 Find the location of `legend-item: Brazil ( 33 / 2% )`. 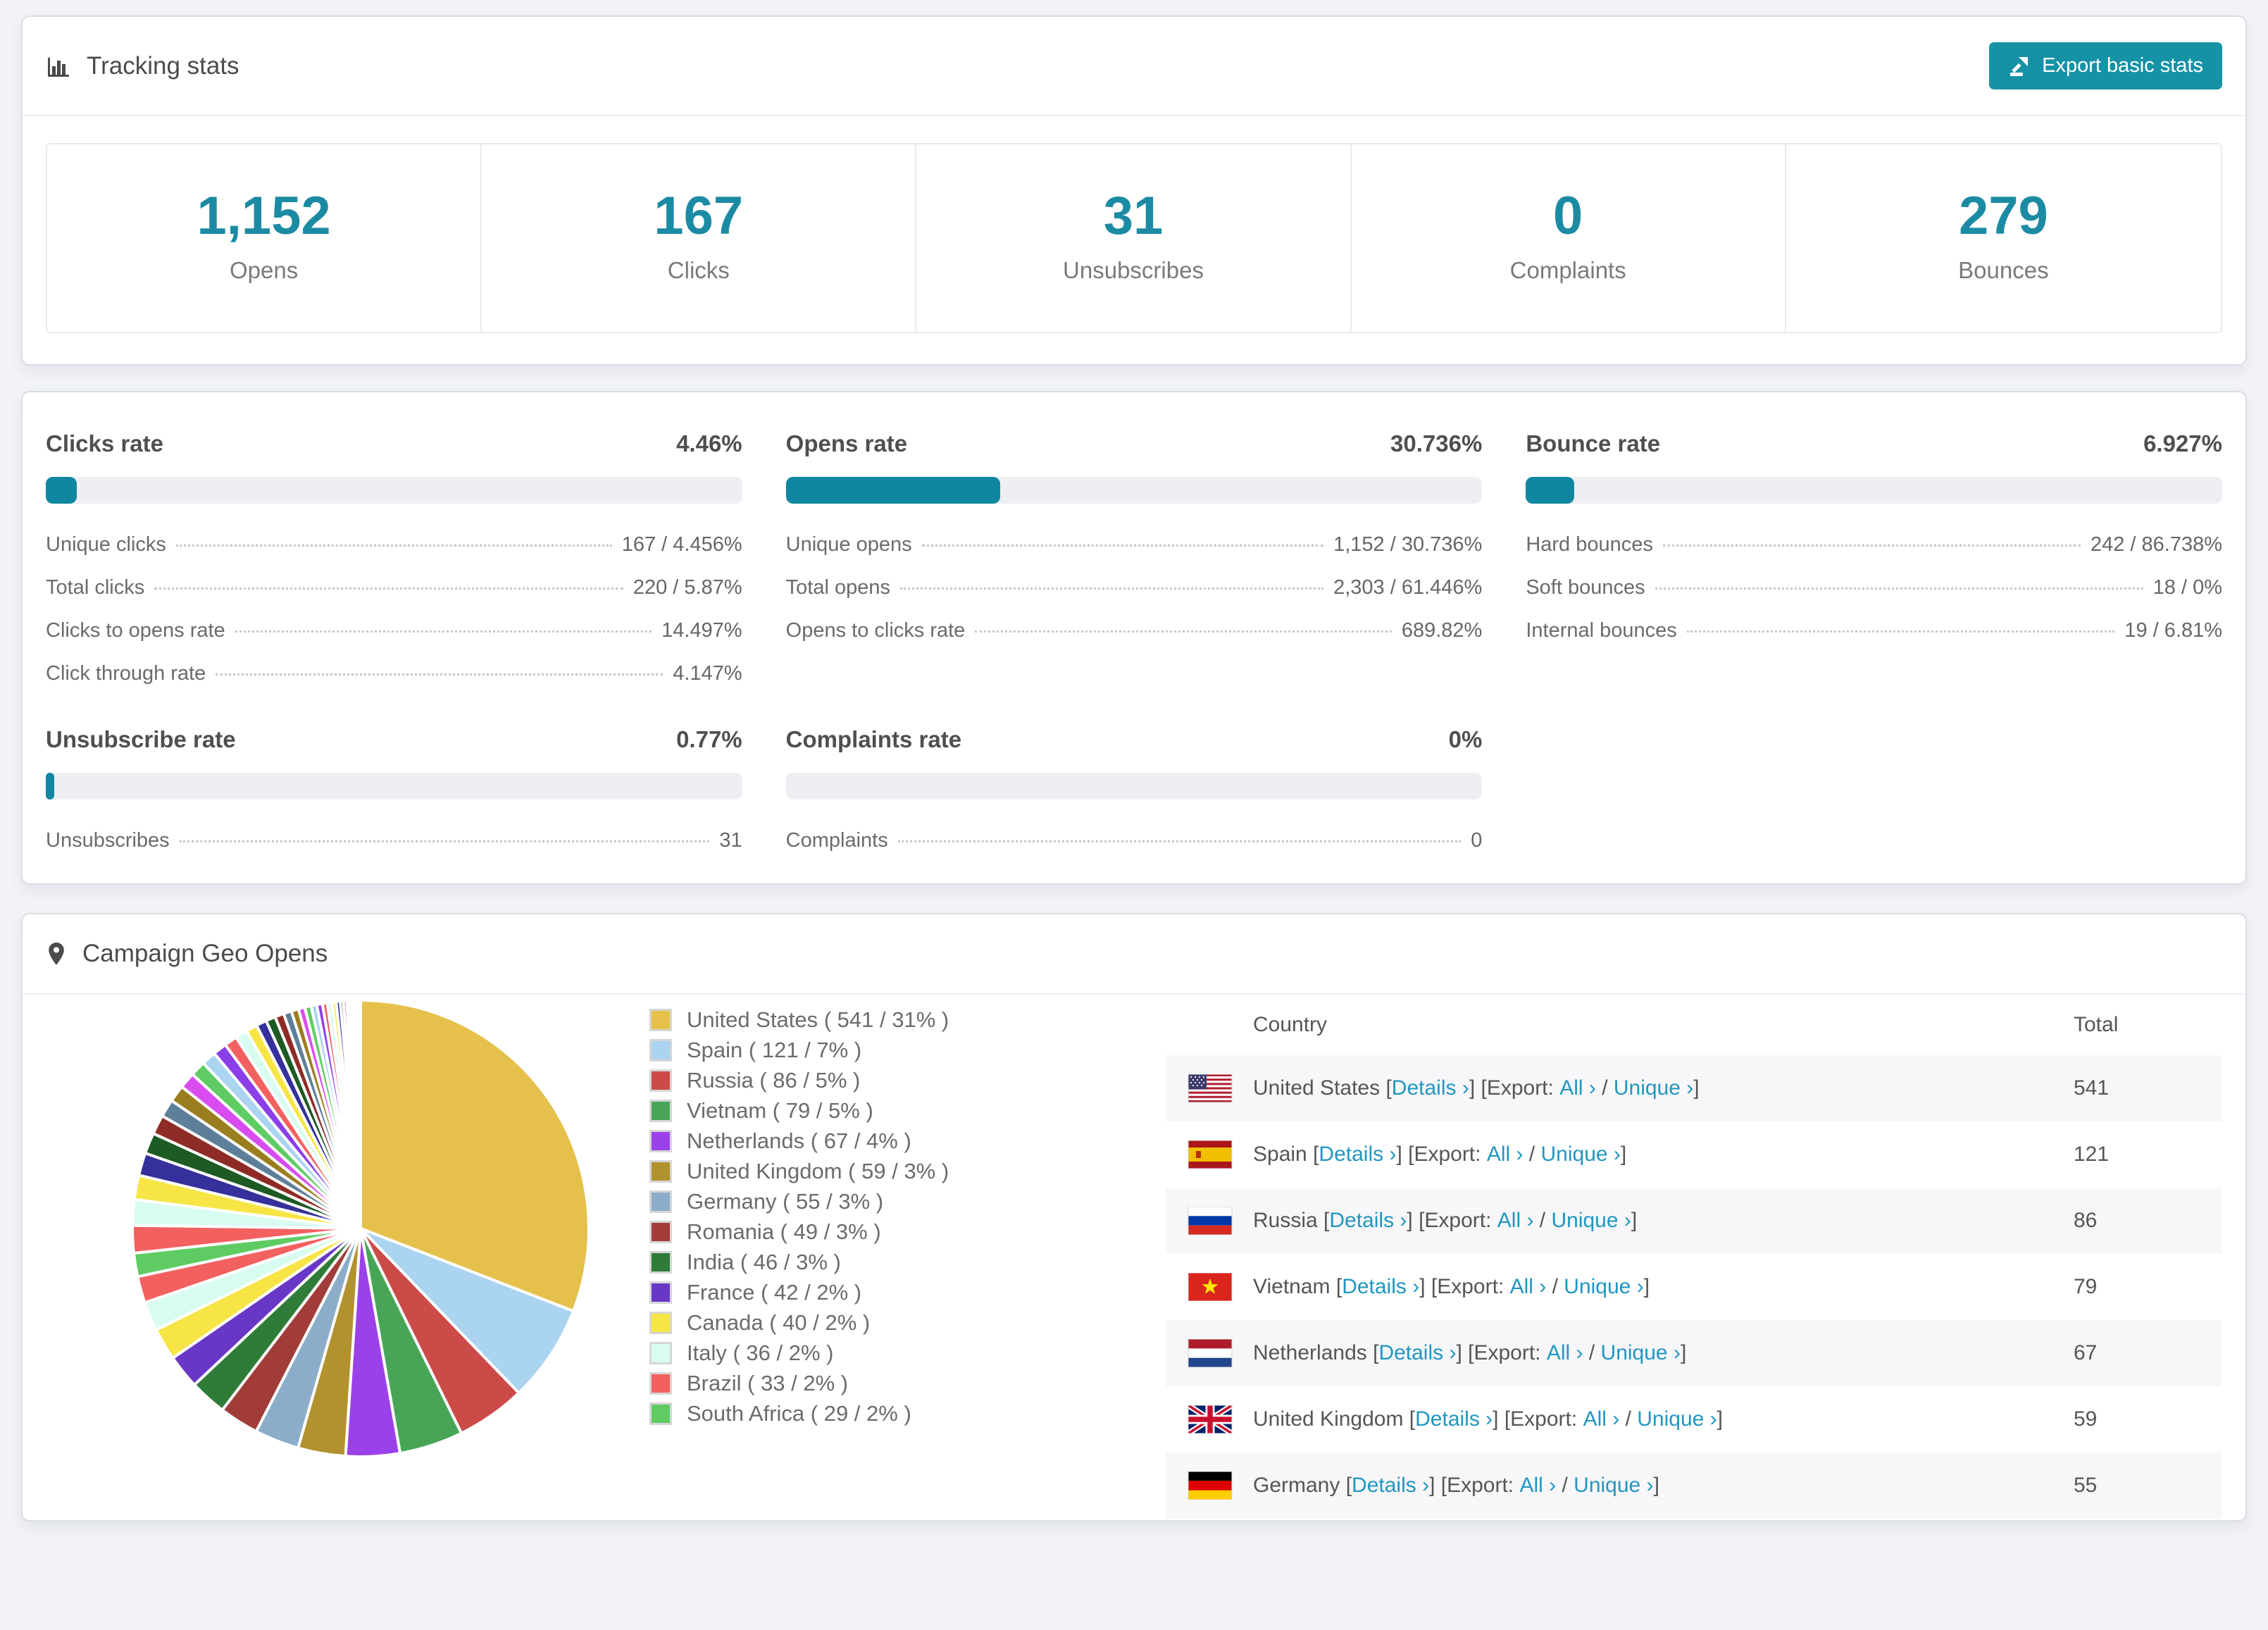

legend-item: Brazil ( 33 / 2% ) is located at coordinates (799, 1383).